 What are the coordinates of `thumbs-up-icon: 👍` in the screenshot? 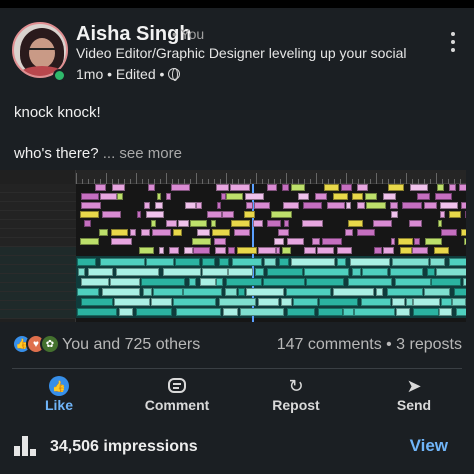 It's located at (59, 386).